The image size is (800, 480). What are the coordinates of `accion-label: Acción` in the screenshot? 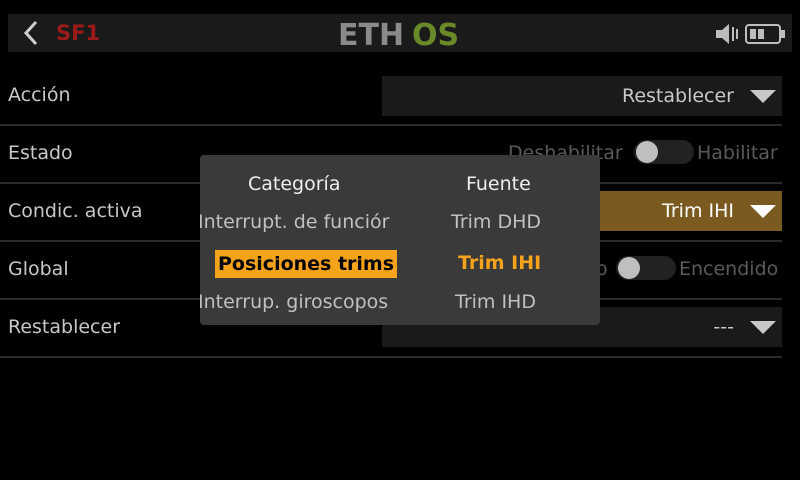 It's located at (39, 95).